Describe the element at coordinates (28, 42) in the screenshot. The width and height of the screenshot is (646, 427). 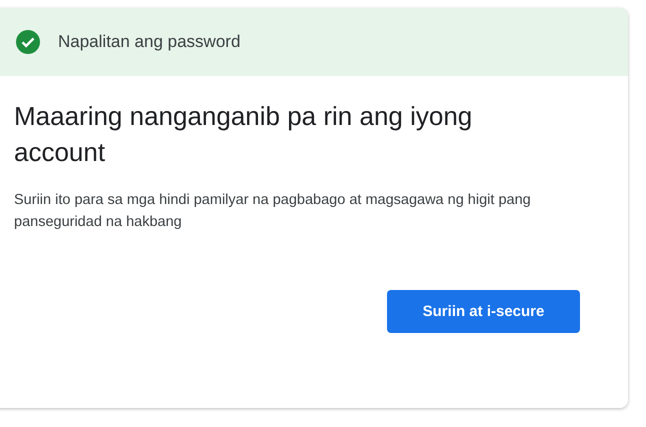
I see `check-circle-icon` at that location.